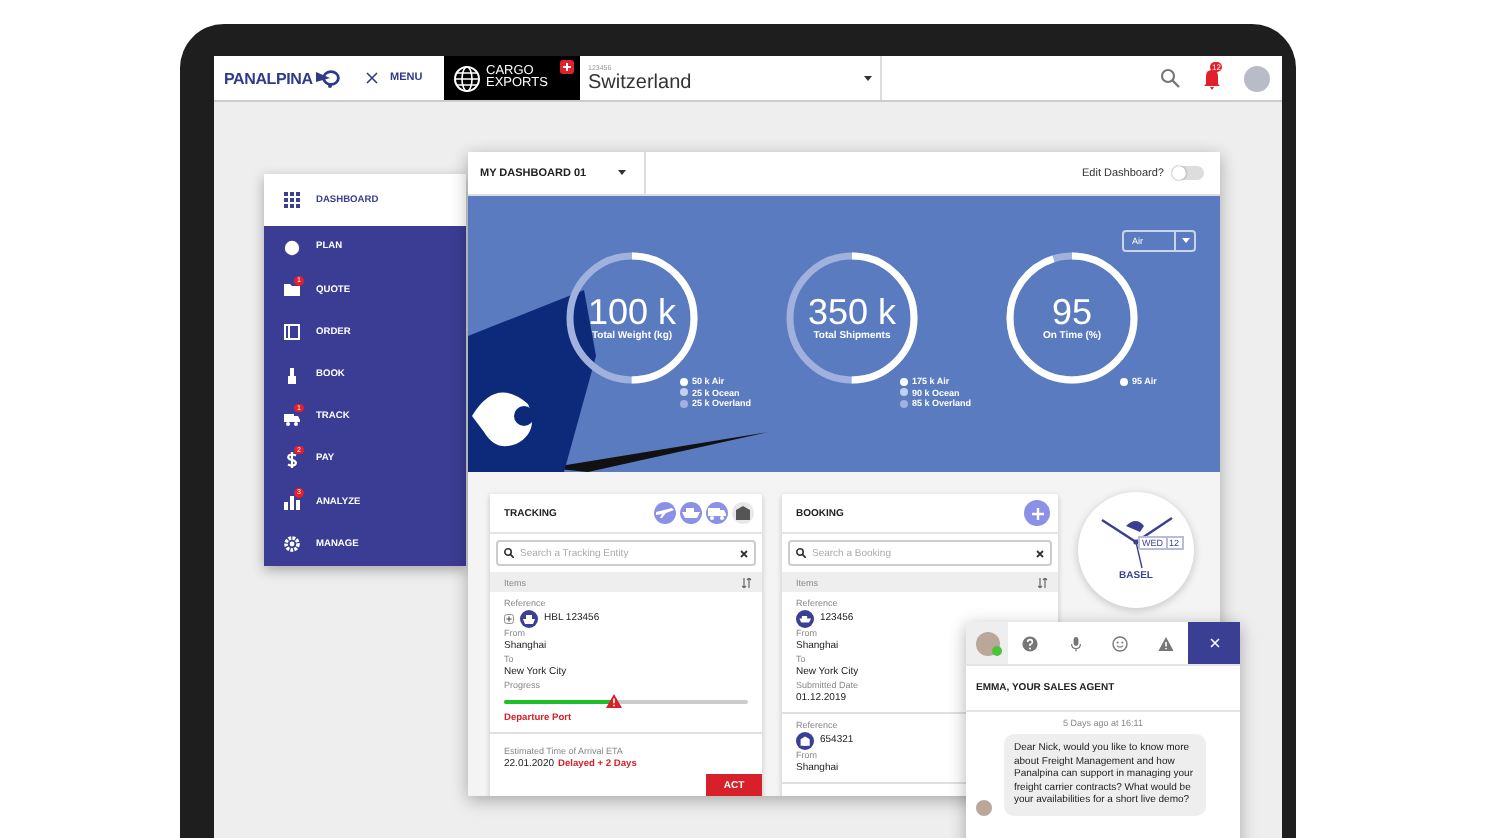  What do you see at coordinates (1030, 643) in the screenshot?
I see `help-icon` at bounding box center [1030, 643].